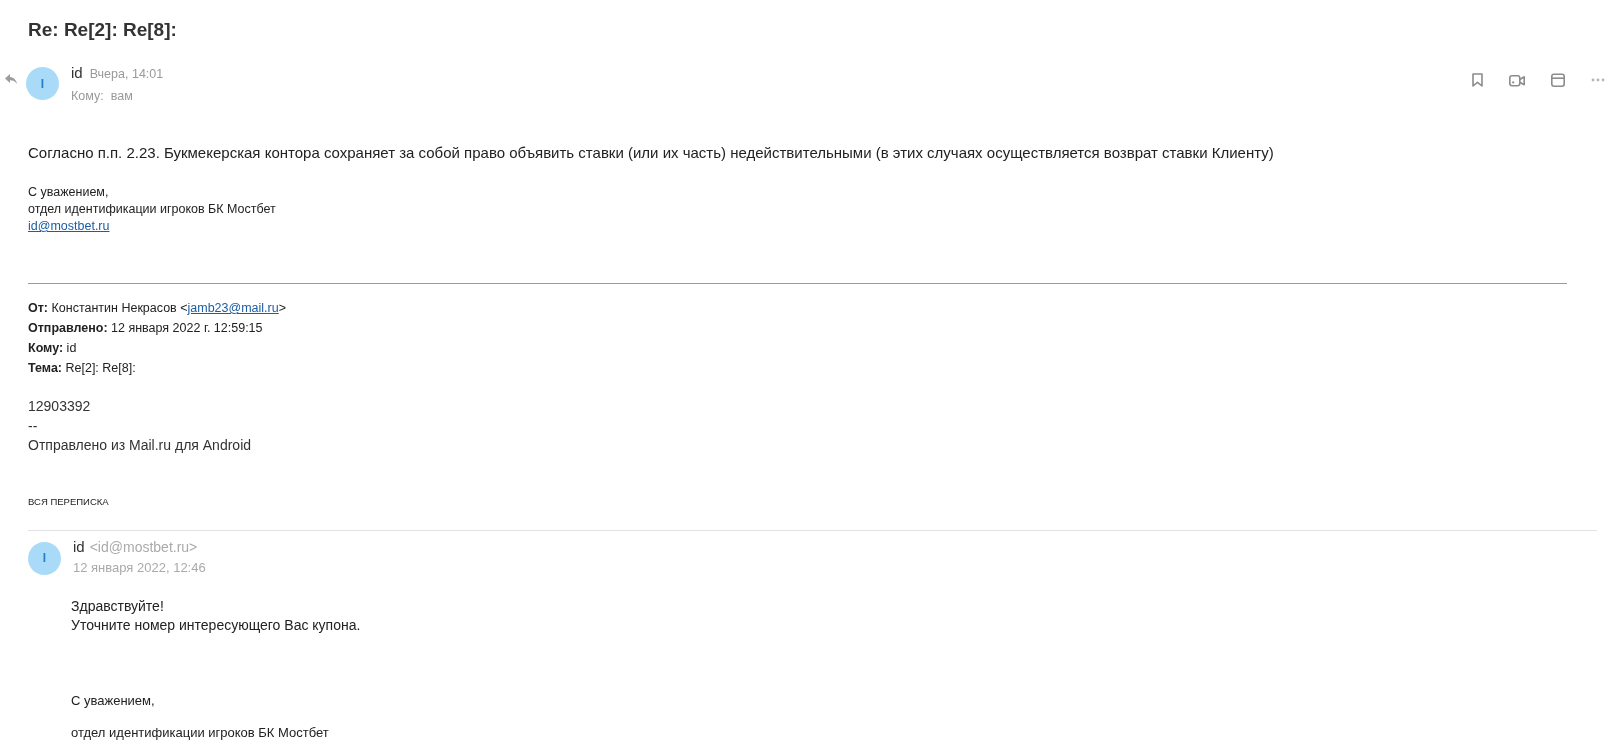 The width and height of the screenshot is (1613, 747). I want to click on video-camera-icon, so click(1517, 80).